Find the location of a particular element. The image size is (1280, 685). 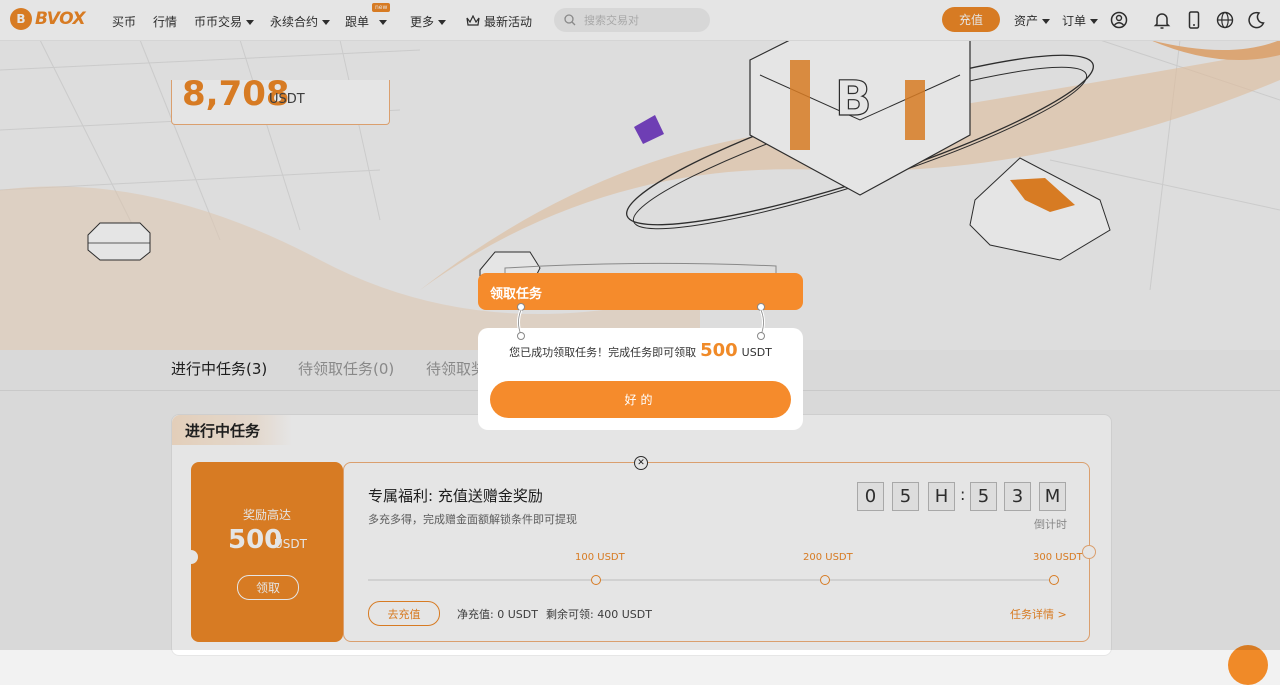

modal-message: 您已成功领取任务！完成任务即可领取 500 USDT is located at coordinates (640, 350).